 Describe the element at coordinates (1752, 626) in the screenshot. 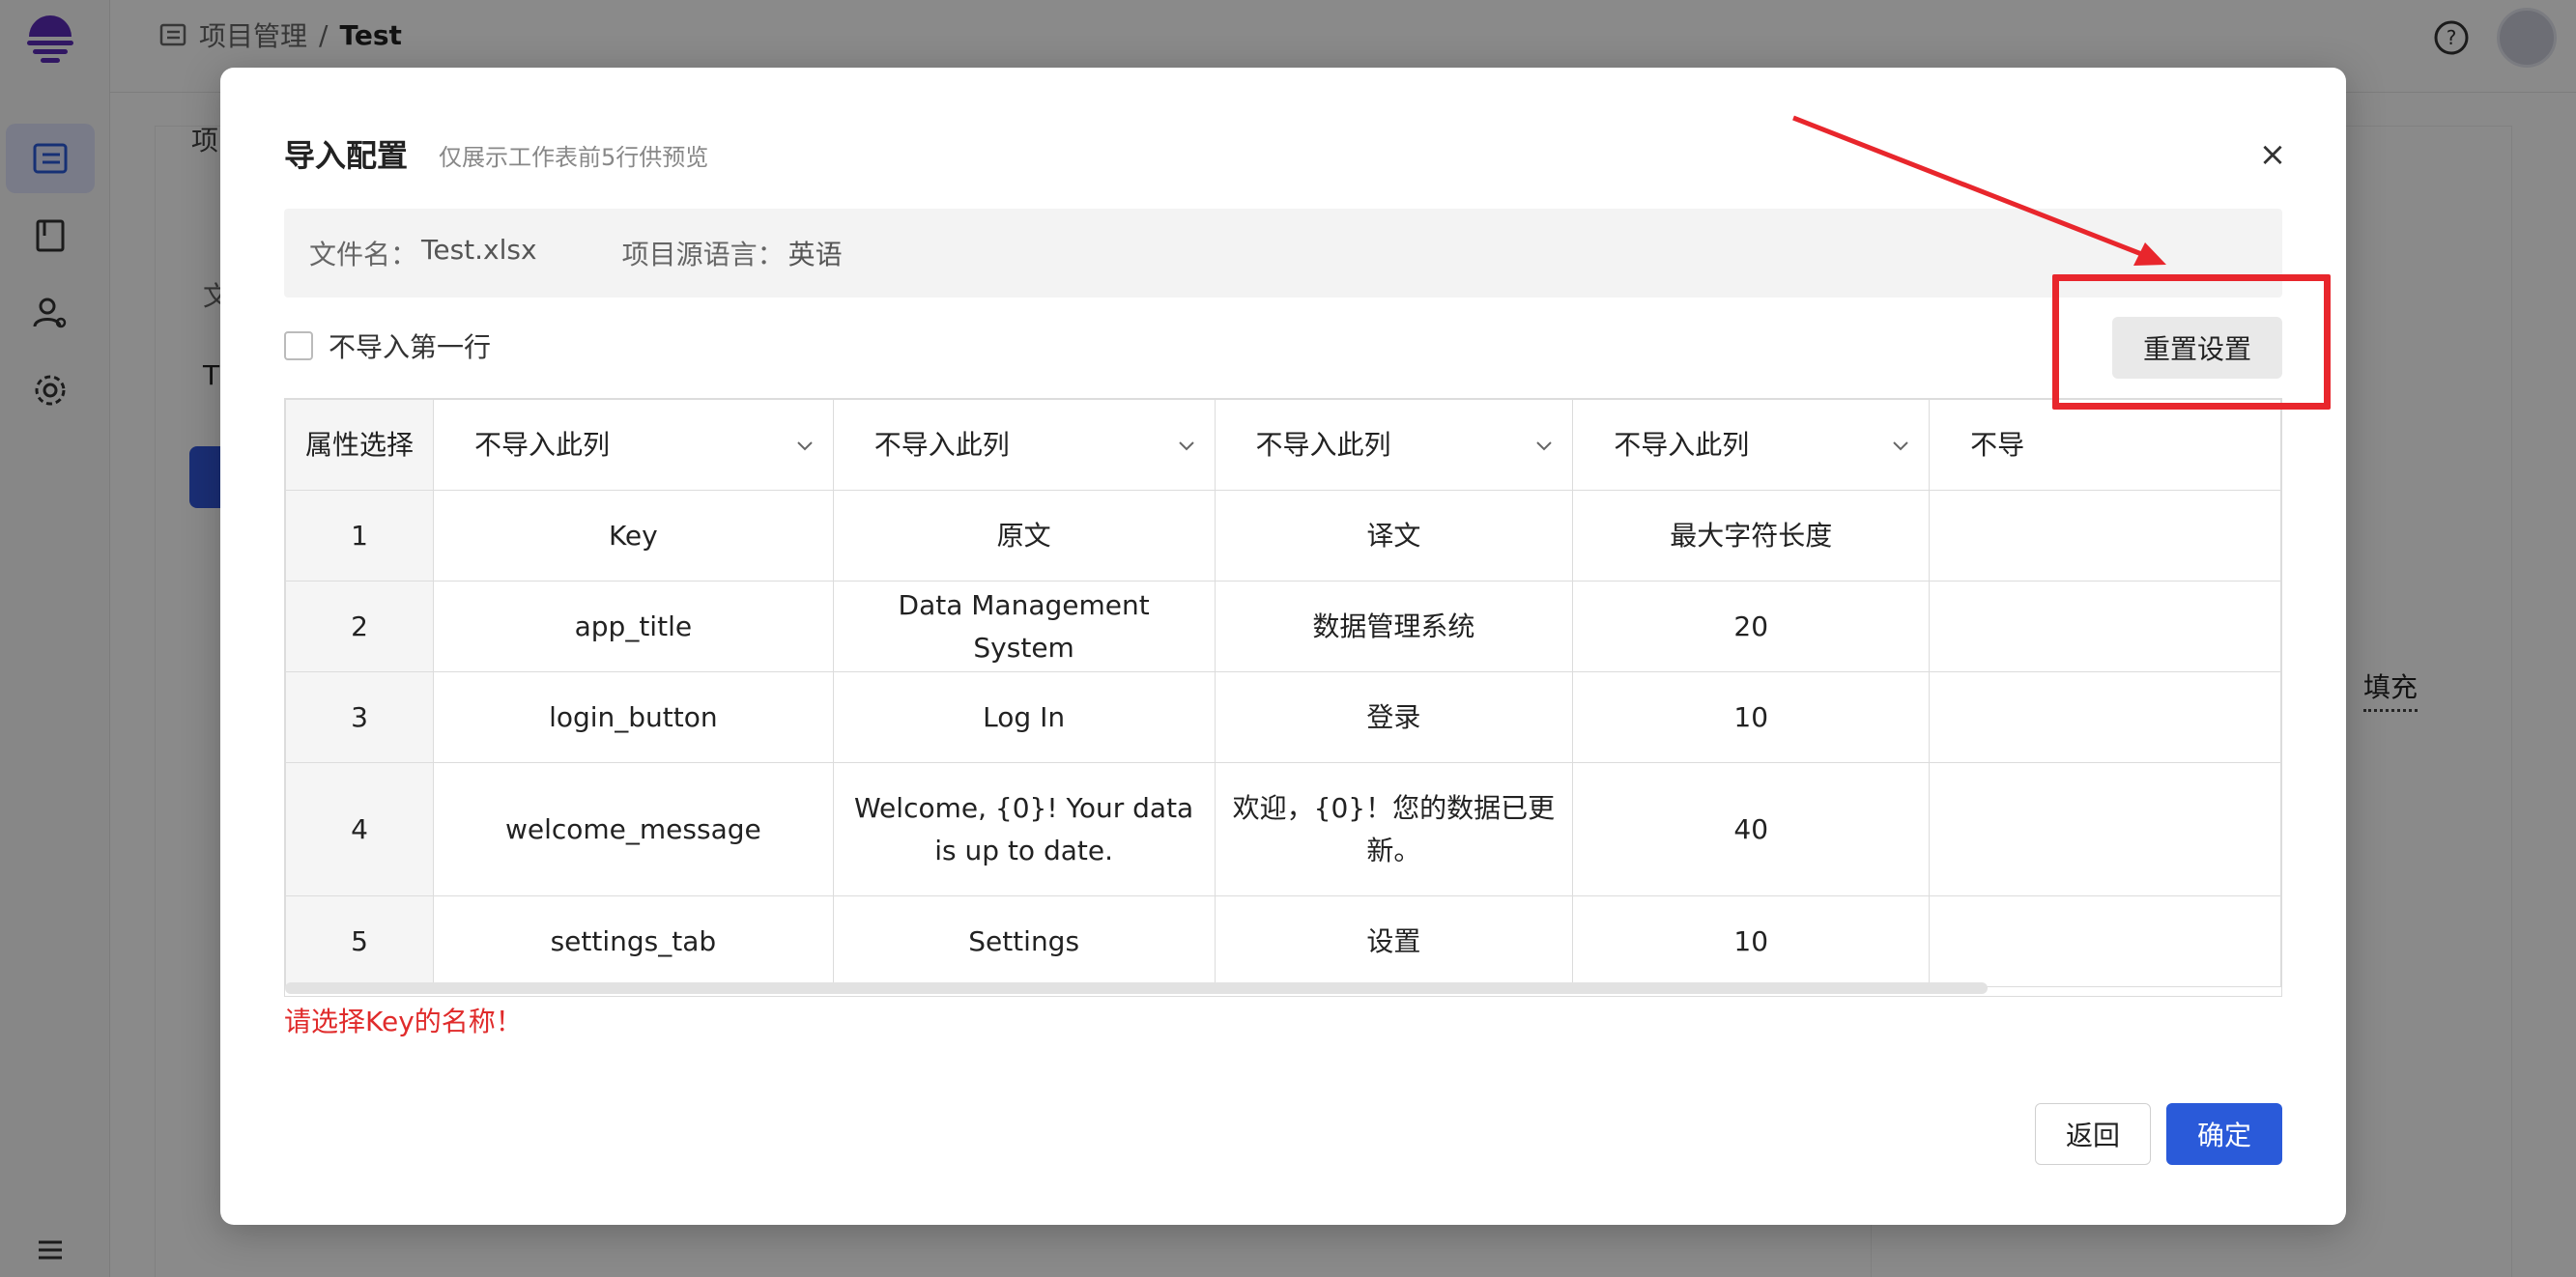

I see `table-cell: 20` at that location.